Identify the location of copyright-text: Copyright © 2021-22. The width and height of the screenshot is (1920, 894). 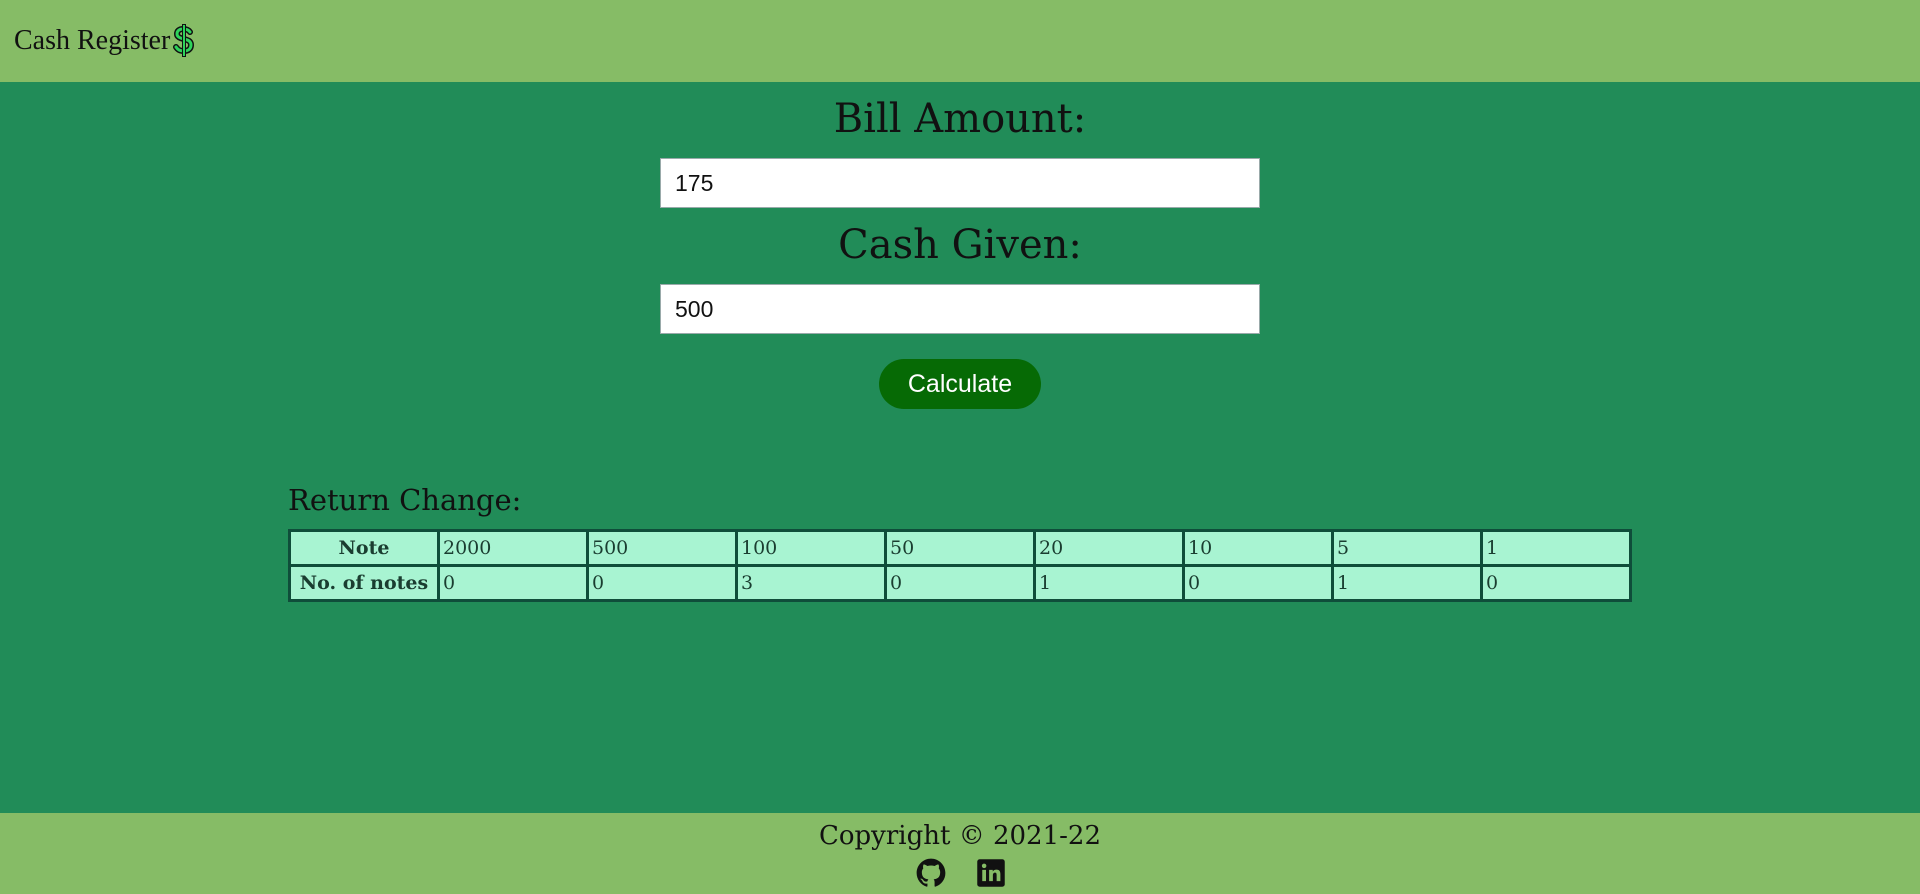
(960, 836).